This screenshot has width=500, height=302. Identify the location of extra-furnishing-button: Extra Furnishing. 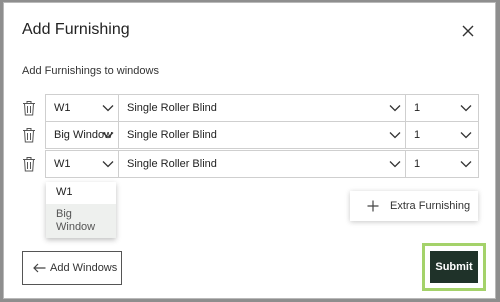
(414, 206).